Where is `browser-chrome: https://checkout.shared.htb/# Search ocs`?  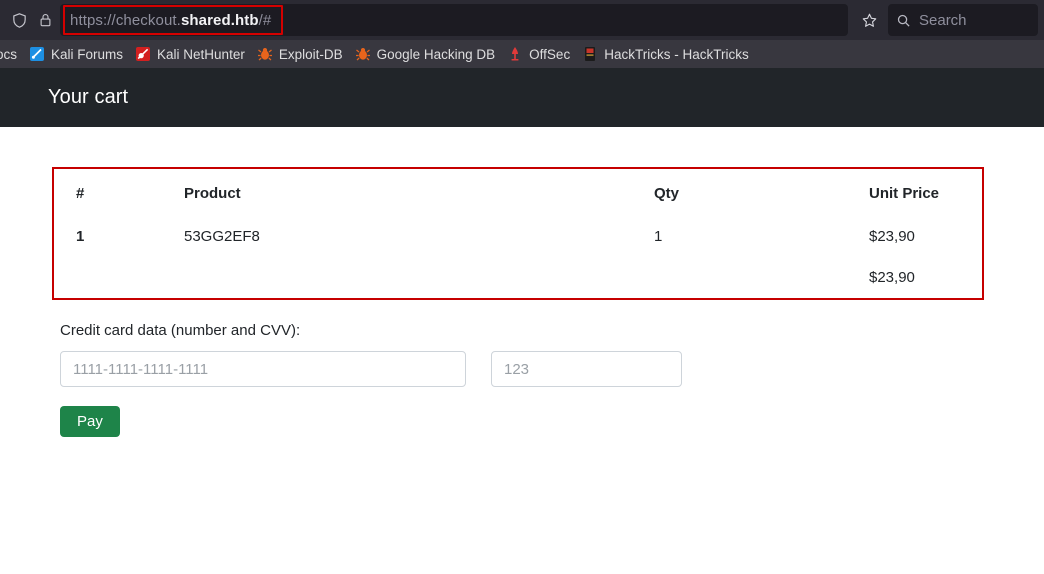 browser-chrome: https://checkout.shared.htb/# Search ocs is located at coordinates (522, 34).